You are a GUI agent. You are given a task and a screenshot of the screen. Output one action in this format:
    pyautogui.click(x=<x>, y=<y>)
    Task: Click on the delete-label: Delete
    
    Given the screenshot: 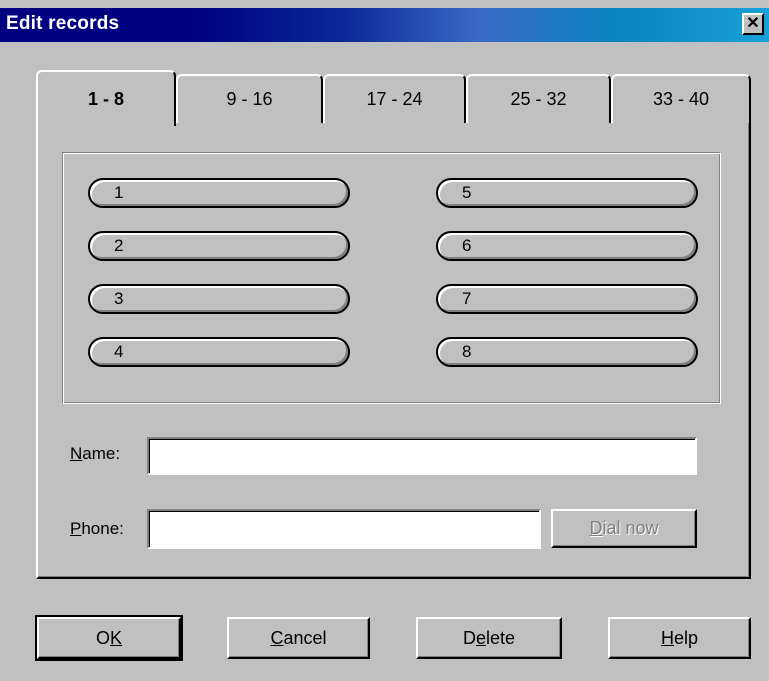 What is the action you would take?
    pyautogui.click(x=489, y=638)
    